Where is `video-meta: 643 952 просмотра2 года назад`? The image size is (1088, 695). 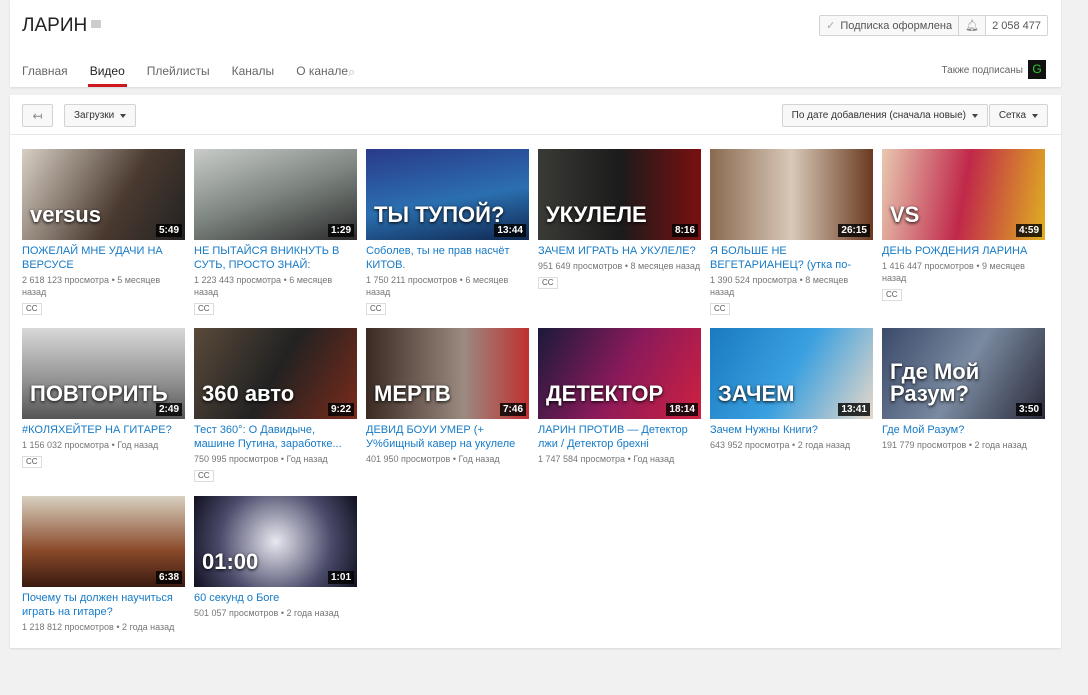 video-meta: 643 952 просмотра2 года назад is located at coordinates (791, 445).